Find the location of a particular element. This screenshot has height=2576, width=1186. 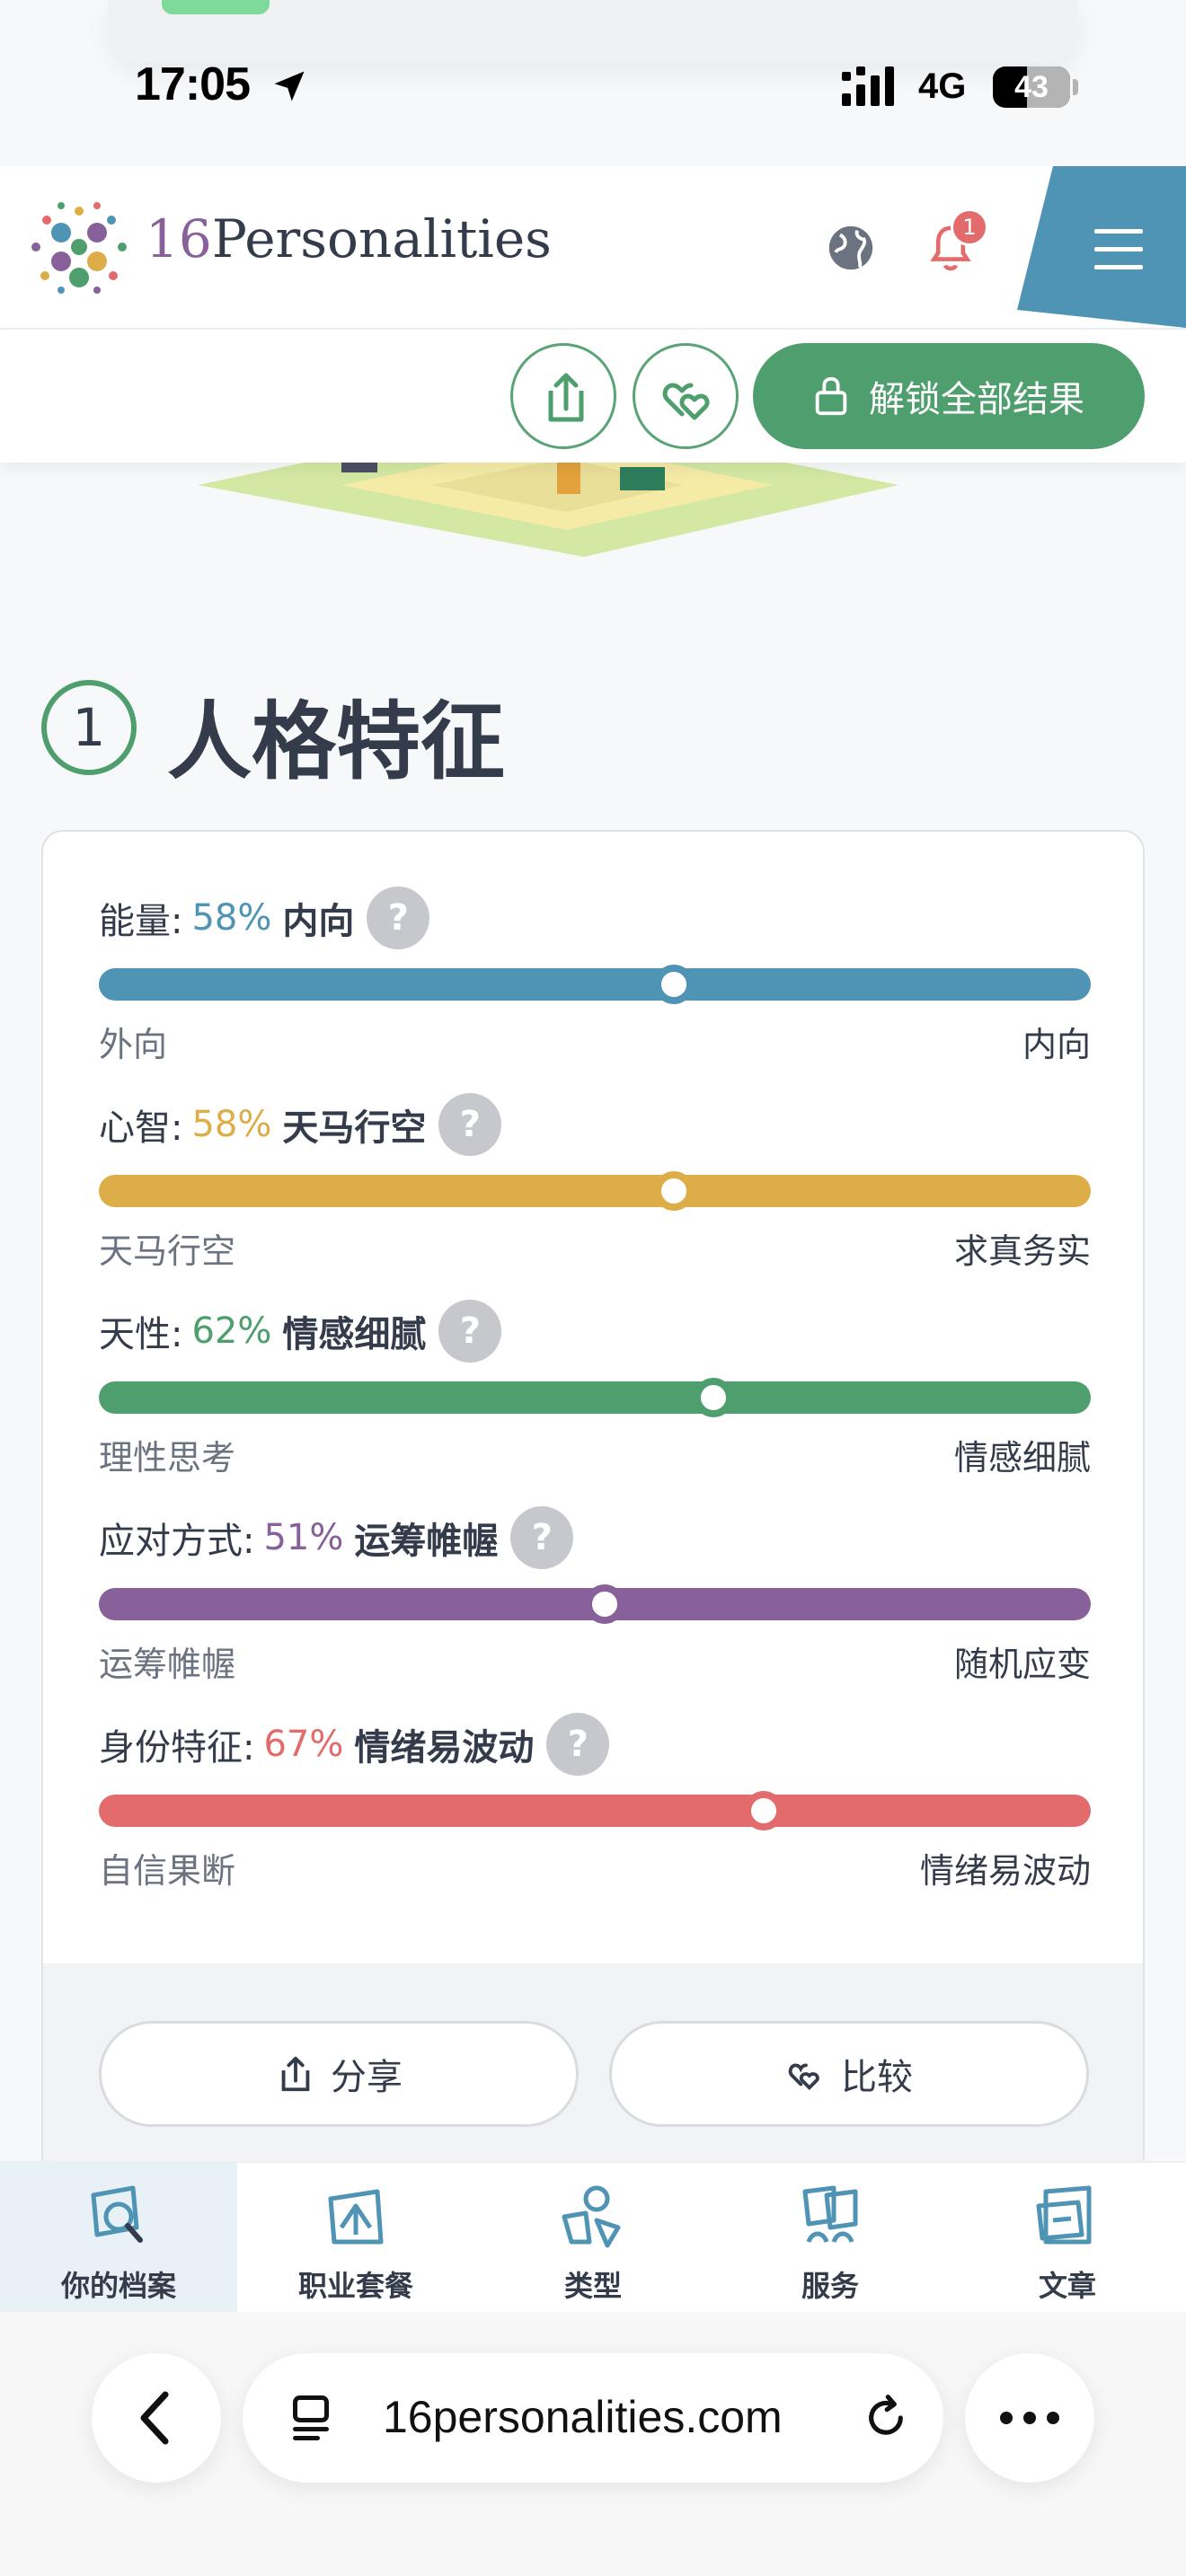

trait-heading: 应对方式: 51% 运筹帷幄 ? is located at coordinates (336, 1537).